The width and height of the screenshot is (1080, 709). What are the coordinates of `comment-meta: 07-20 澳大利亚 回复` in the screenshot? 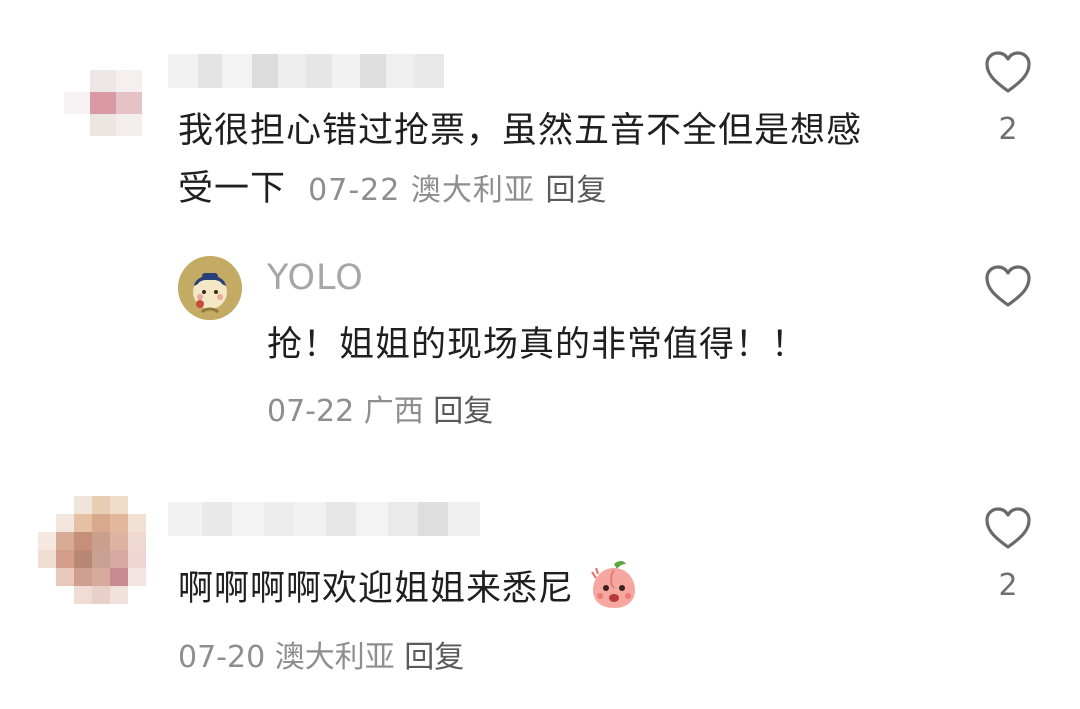 It's located at (321, 654).